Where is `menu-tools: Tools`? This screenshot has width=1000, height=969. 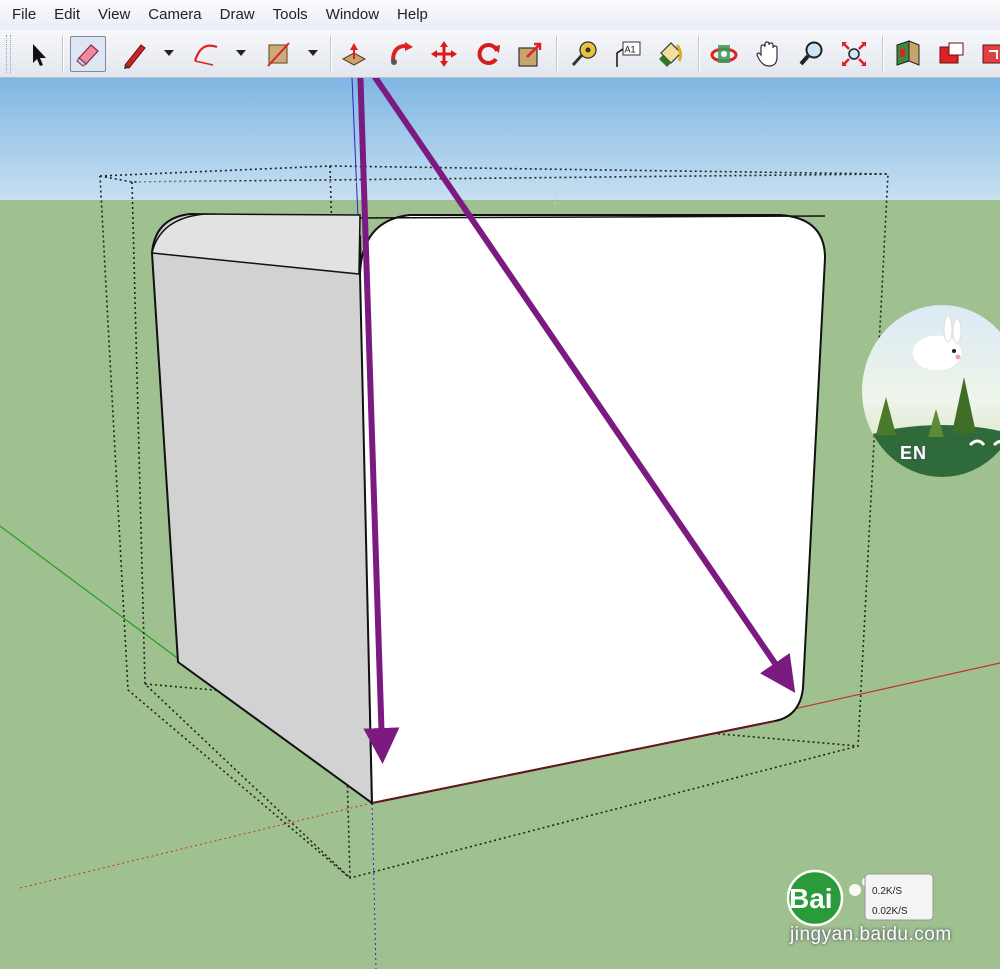 menu-tools: Tools is located at coordinates (290, 15).